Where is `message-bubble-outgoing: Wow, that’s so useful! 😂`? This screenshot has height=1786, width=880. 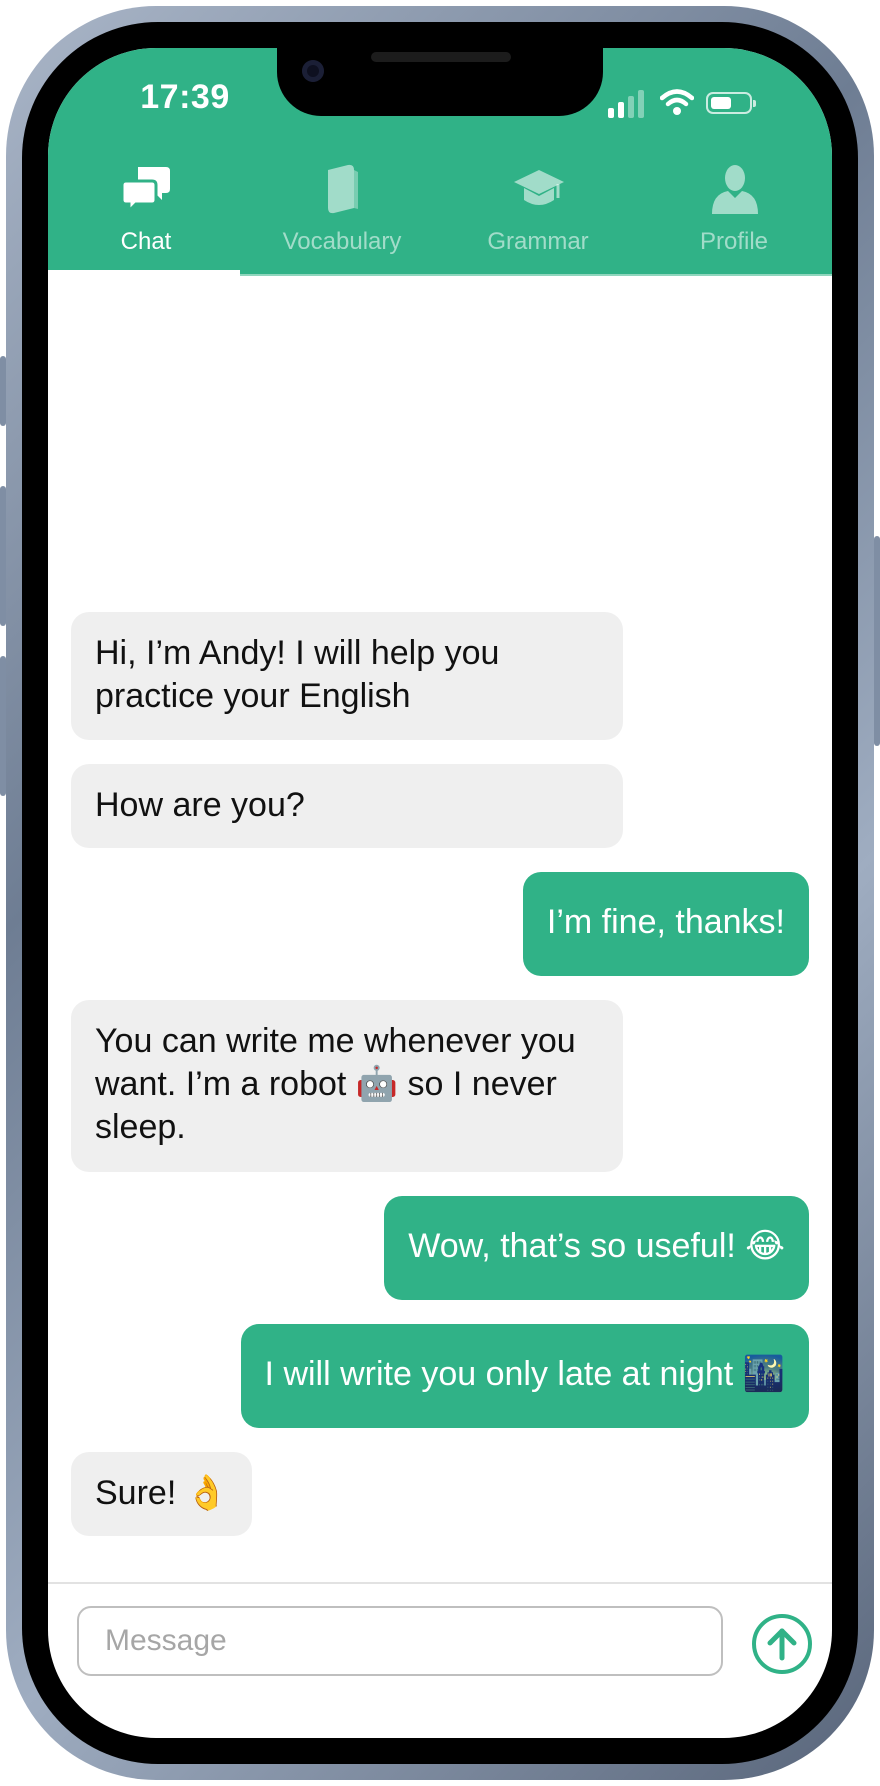 message-bubble-outgoing: Wow, that’s so useful! 😂 is located at coordinates (596, 1248).